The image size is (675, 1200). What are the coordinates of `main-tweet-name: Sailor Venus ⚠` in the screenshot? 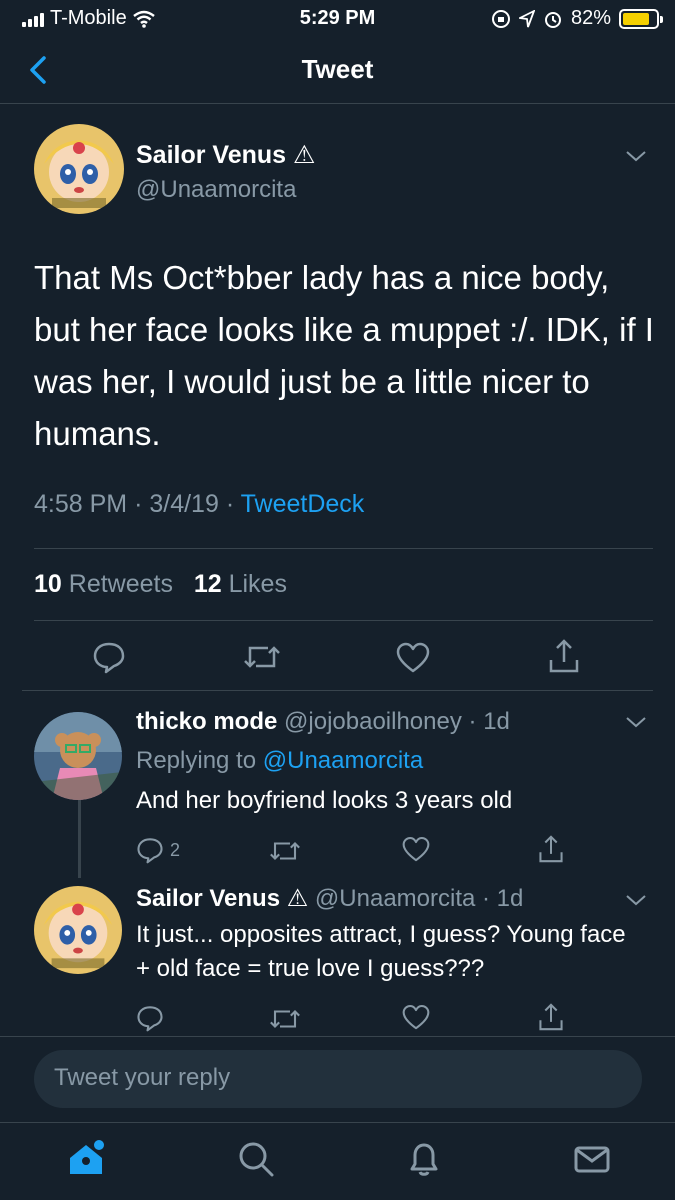 It's located at (225, 155).